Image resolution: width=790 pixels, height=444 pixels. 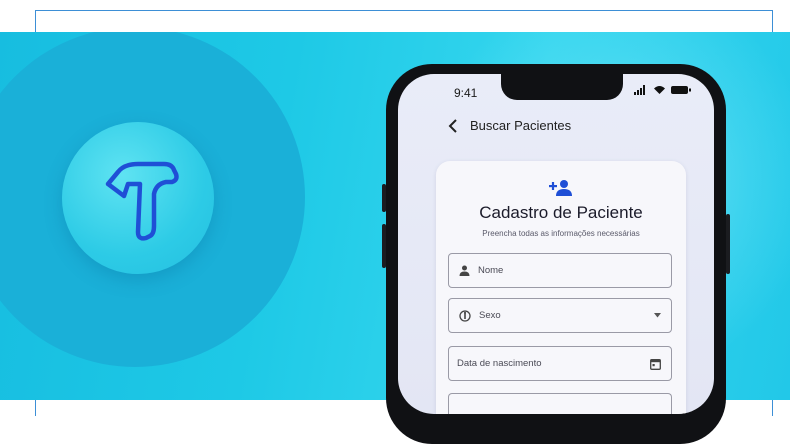 What do you see at coordinates (499, 363) in the screenshot?
I see `birth-date-label: Data de nascimento` at bounding box center [499, 363].